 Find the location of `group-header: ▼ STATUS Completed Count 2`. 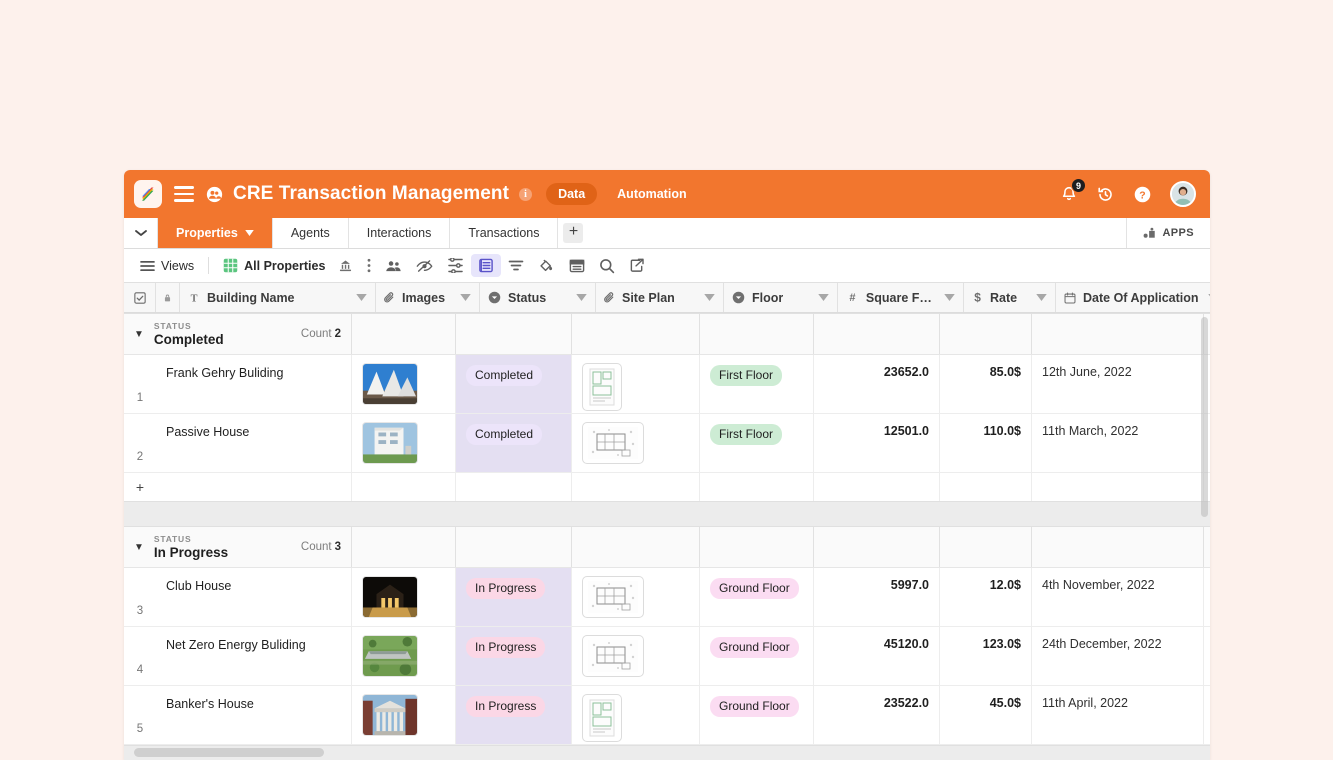

group-header: ▼ STATUS Completed Count 2 is located at coordinates (667, 334).